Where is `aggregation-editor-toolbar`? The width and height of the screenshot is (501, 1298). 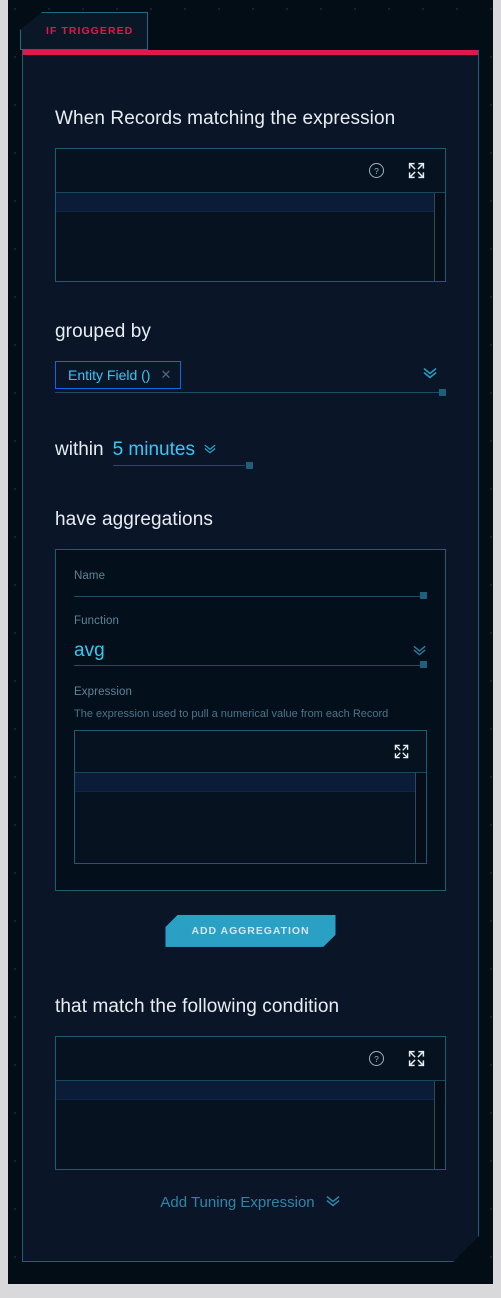
aggregation-editor-toolbar is located at coordinates (250, 752).